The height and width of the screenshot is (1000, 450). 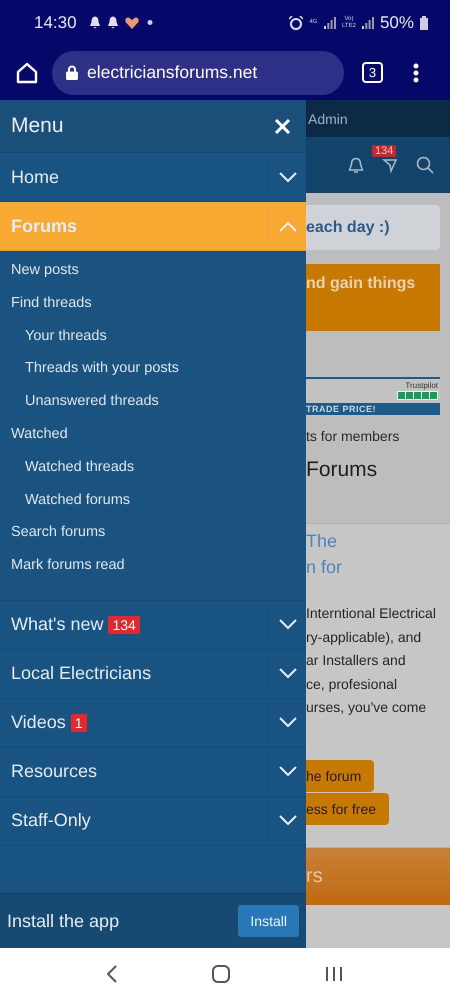 I want to click on submenu-link: Find threads, so click(x=153, y=306).